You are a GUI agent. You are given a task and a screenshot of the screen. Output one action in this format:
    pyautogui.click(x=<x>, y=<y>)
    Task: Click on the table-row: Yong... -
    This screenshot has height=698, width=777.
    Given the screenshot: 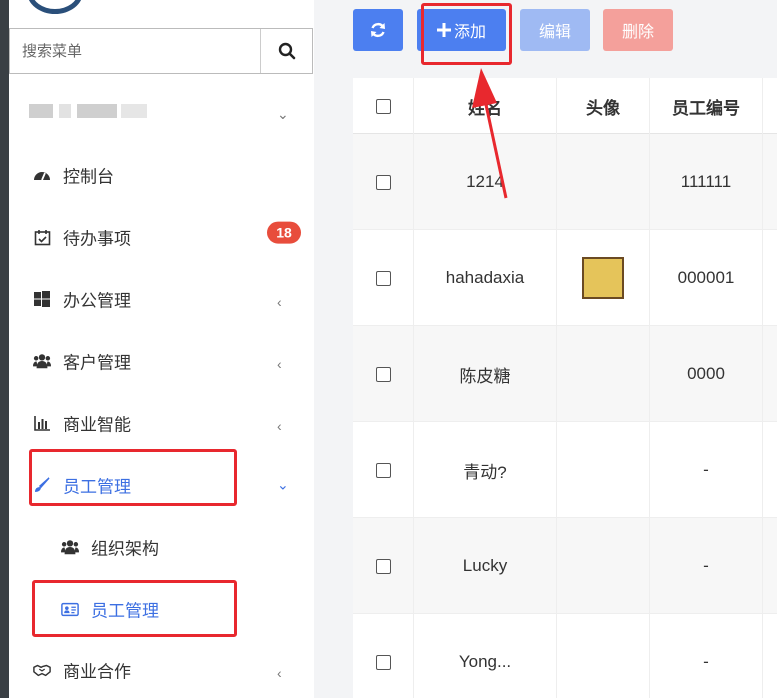 What is the action you would take?
    pyautogui.click(x=565, y=656)
    